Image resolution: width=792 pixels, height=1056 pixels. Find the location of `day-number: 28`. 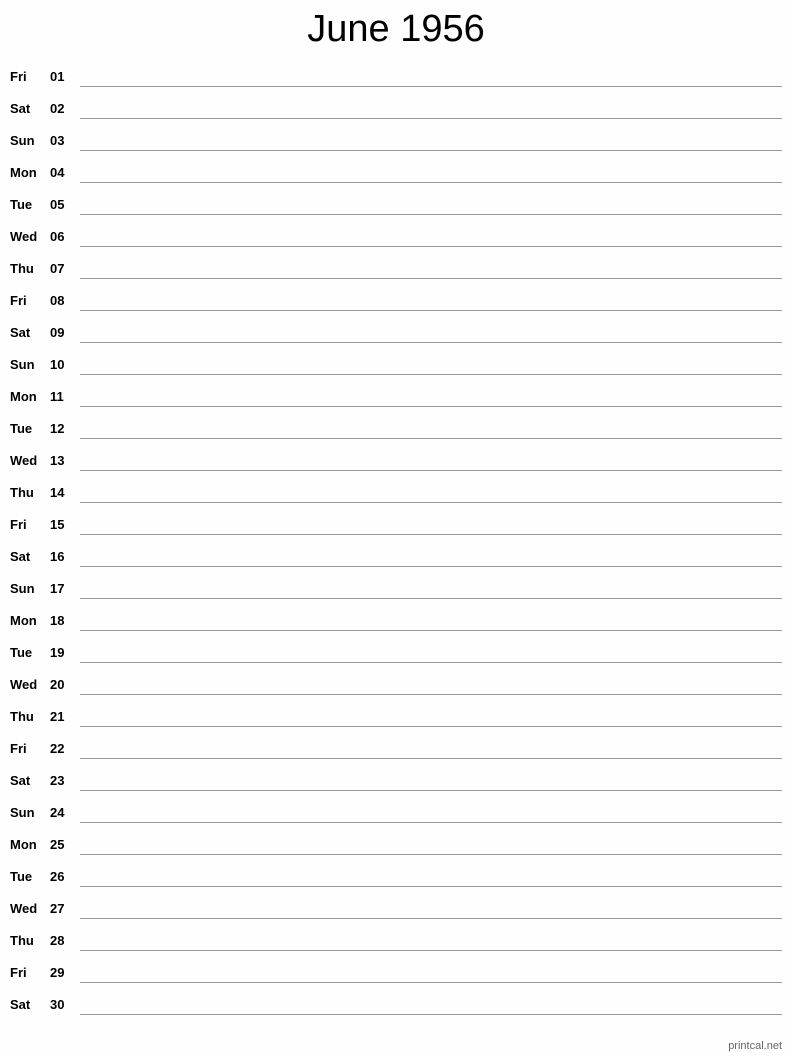

day-number: 28 is located at coordinates (57, 940).